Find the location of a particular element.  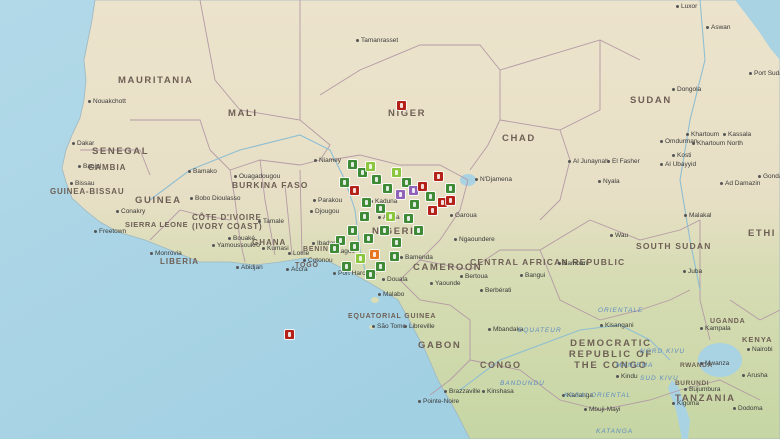

country-label-senegal: SENEGAL is located at coordinates (121, 151).